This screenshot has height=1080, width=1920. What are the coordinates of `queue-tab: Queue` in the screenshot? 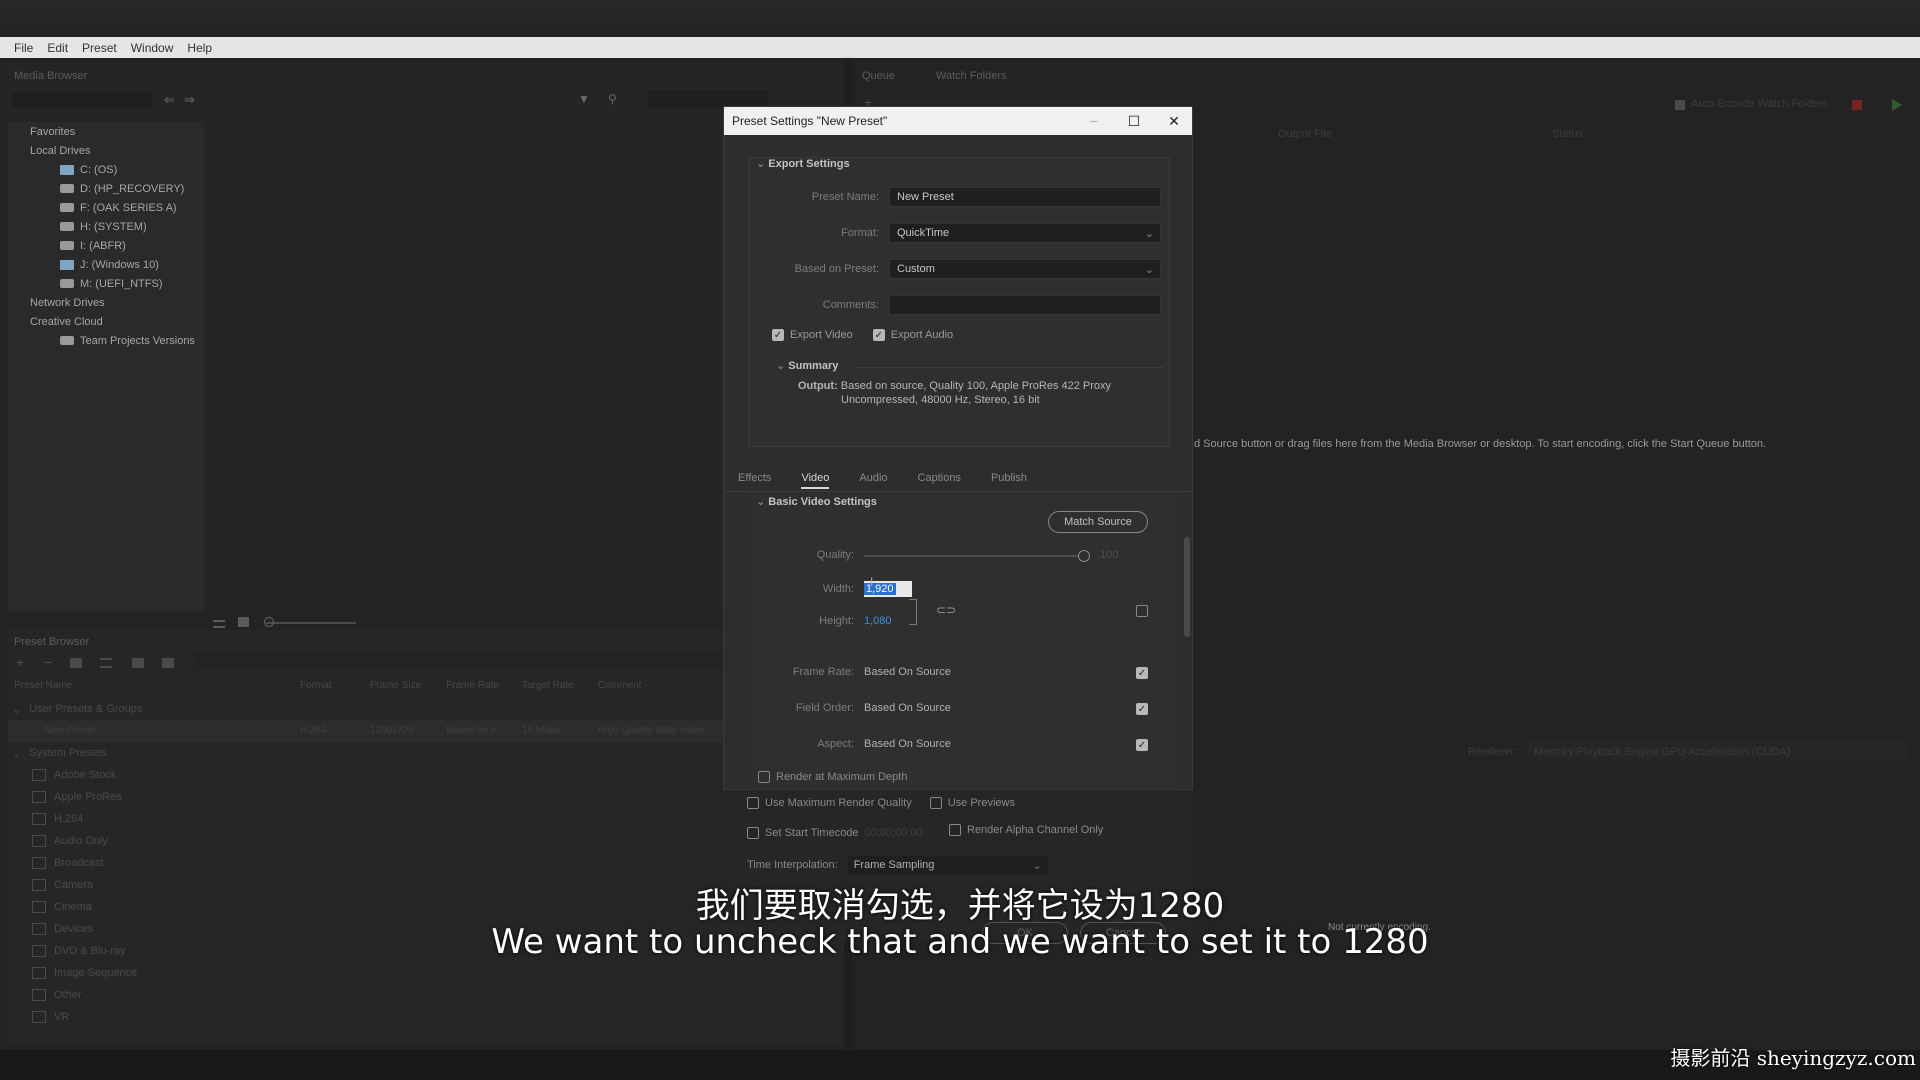 It's located at (878, 76).